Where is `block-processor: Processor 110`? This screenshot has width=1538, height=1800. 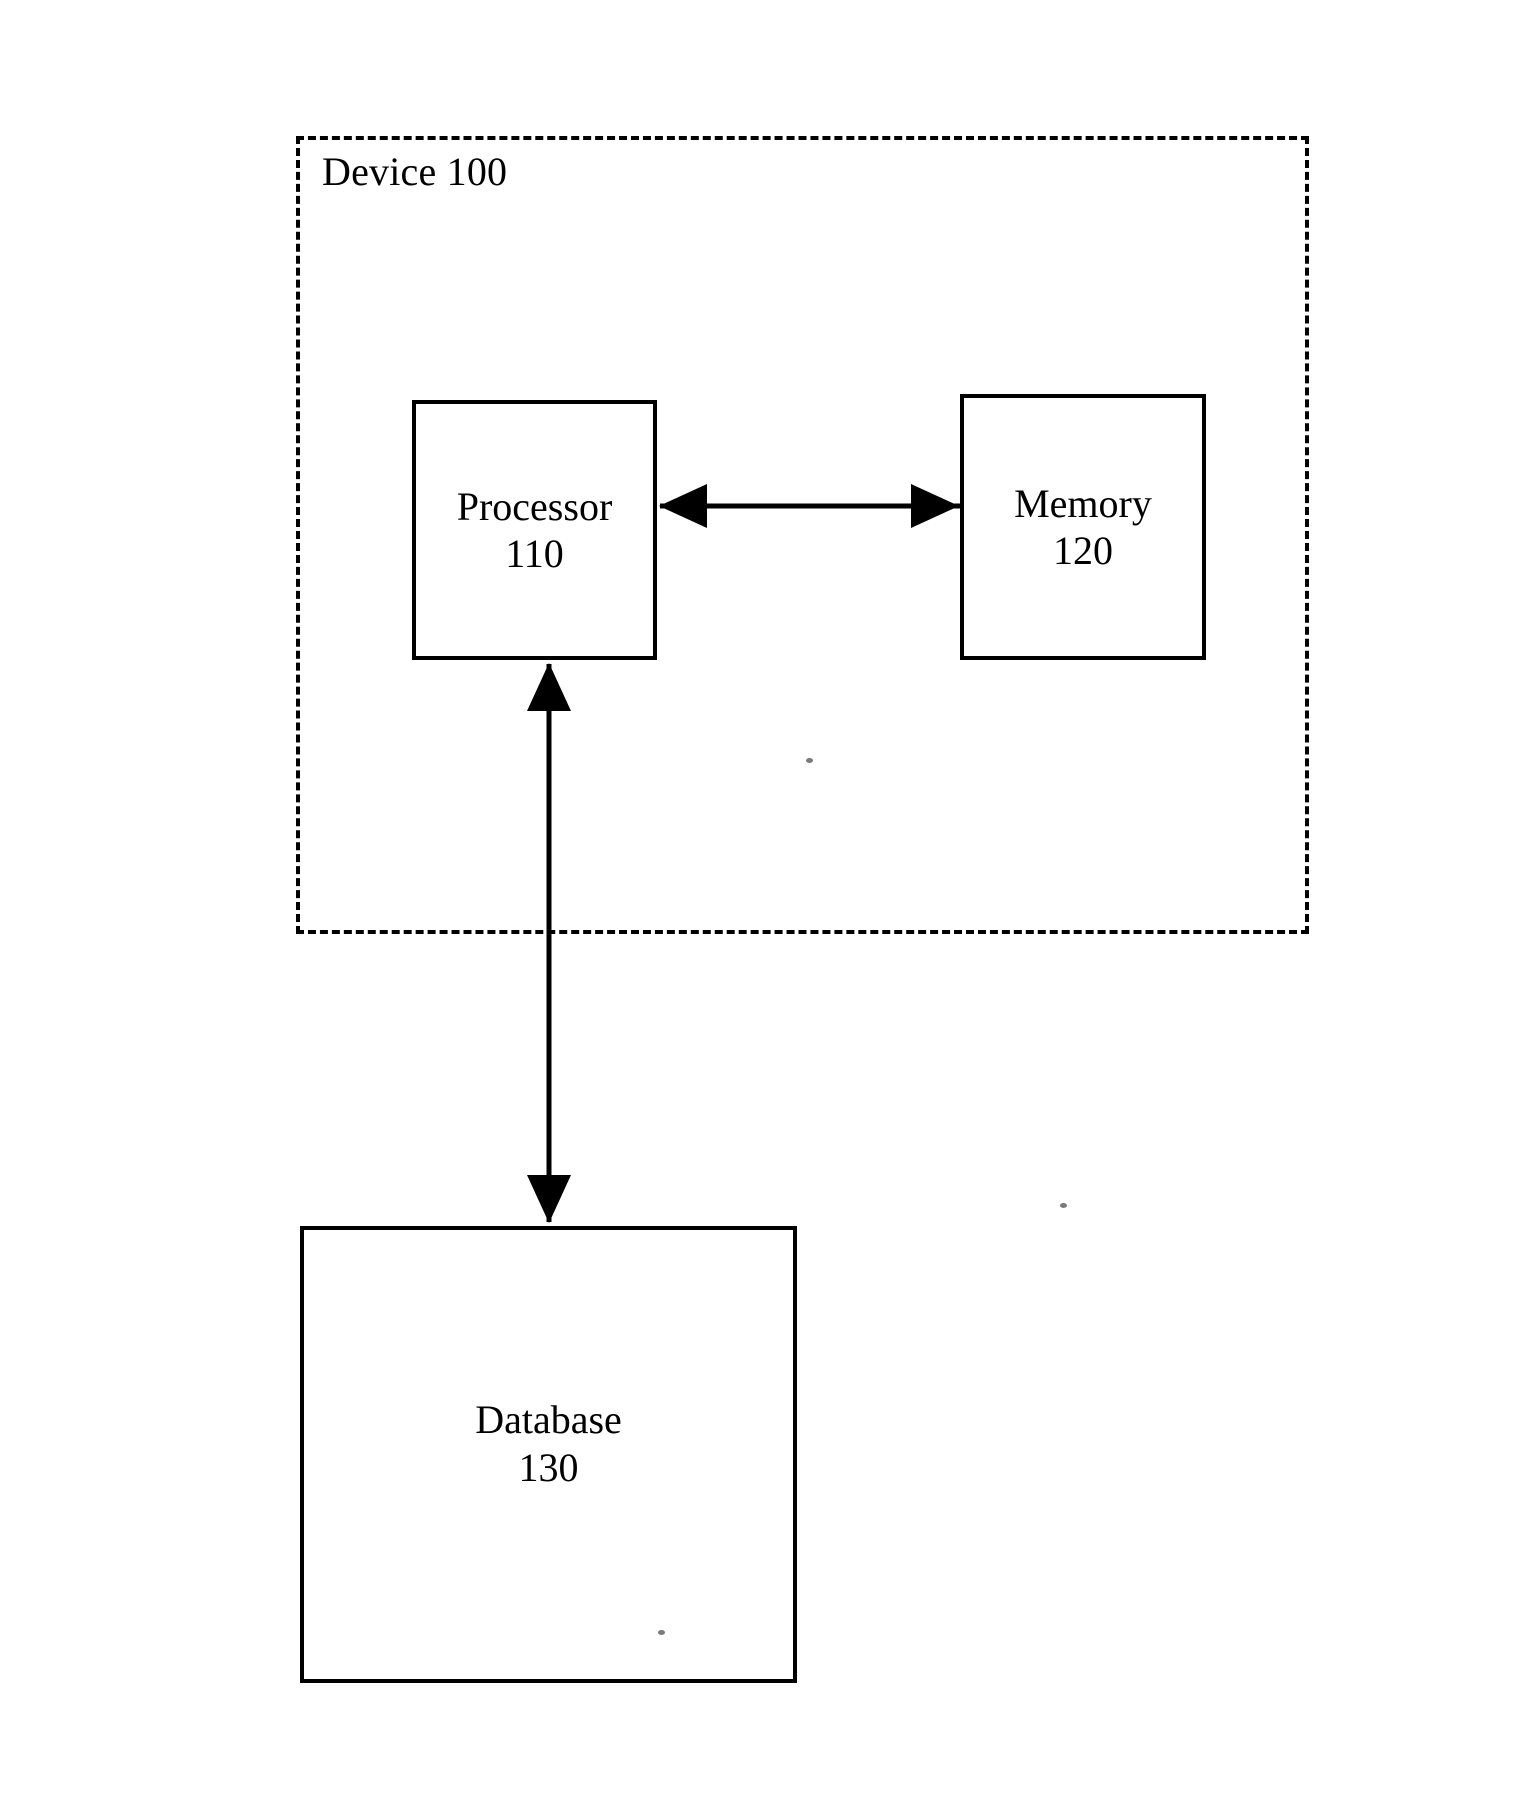
block-processor: Processor 110 is located at coordinates (534, 530).